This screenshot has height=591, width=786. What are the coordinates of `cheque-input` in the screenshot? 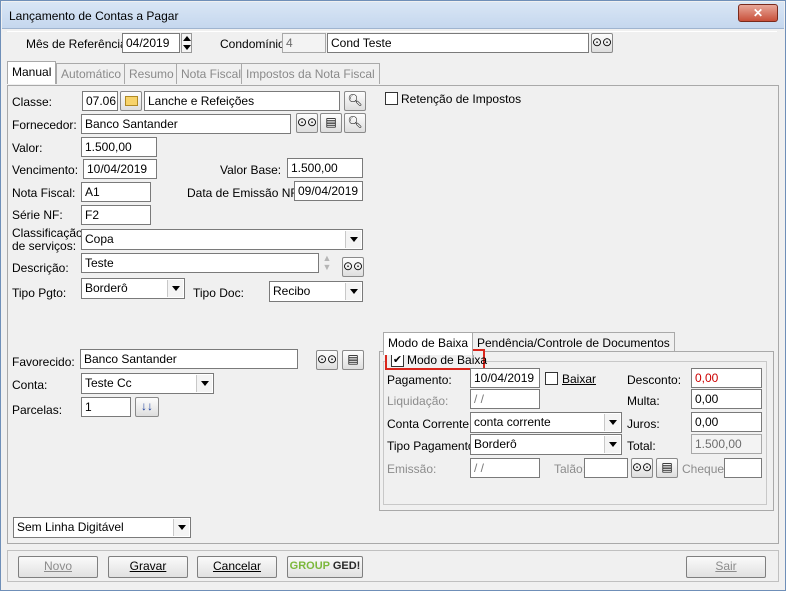 It's located at (743, 468).